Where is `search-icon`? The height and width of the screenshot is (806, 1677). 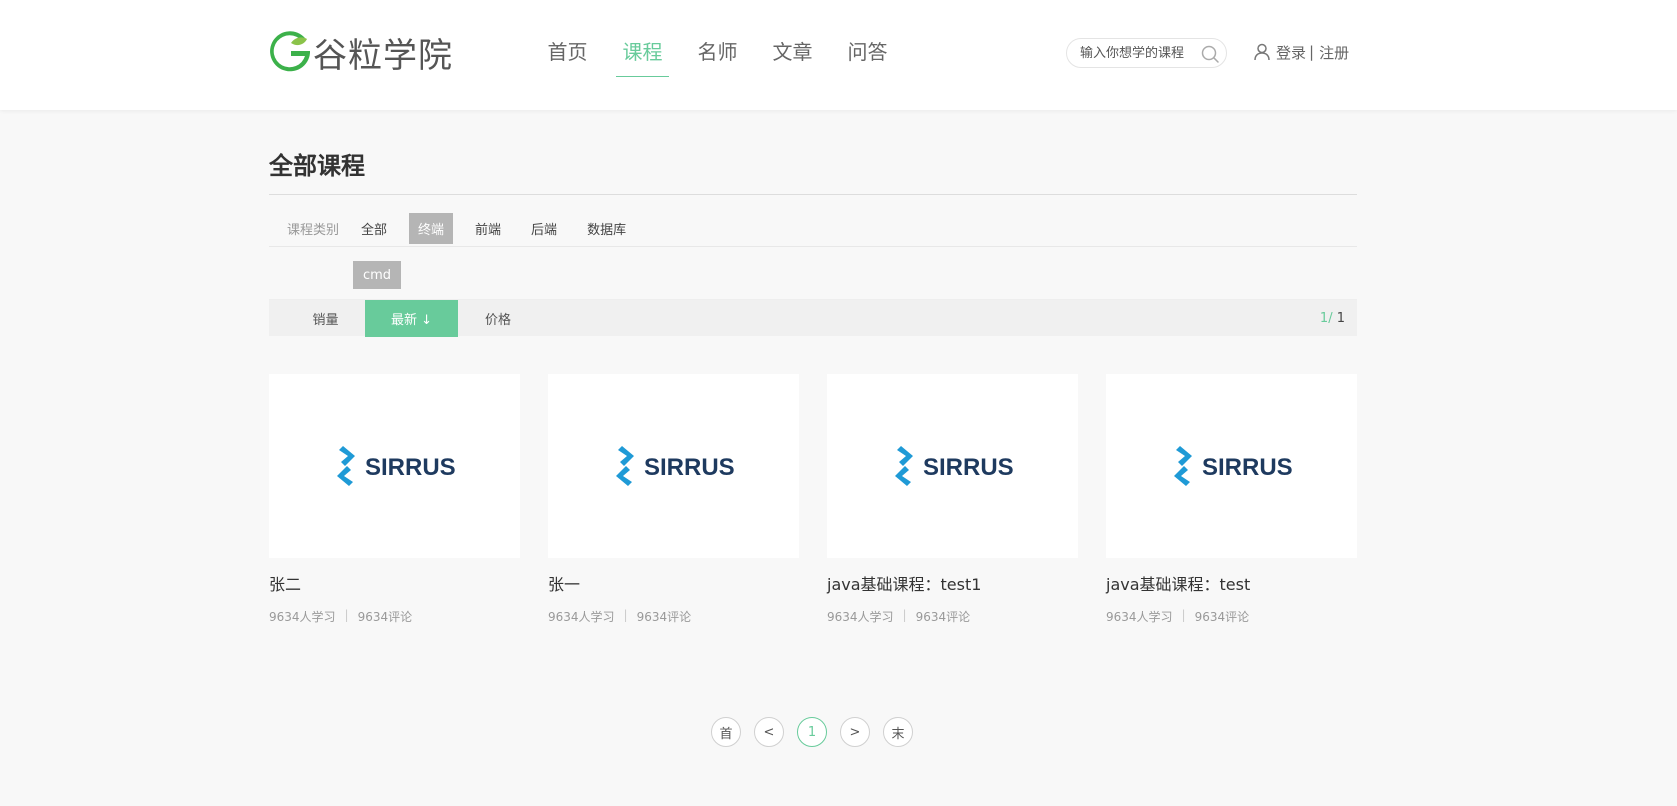 search-icon is located at coordinates (1210, 54).